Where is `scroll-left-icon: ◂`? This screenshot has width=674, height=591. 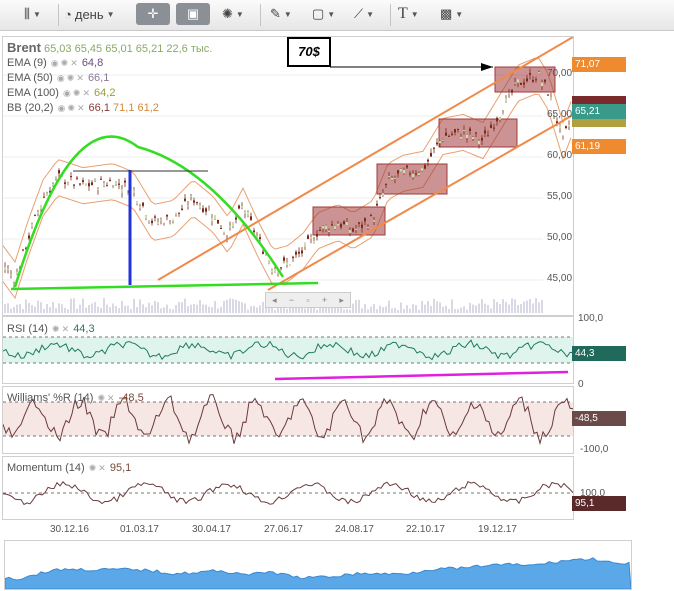 scroll-left-icon: ◂ is located at coordinates (274, 300).